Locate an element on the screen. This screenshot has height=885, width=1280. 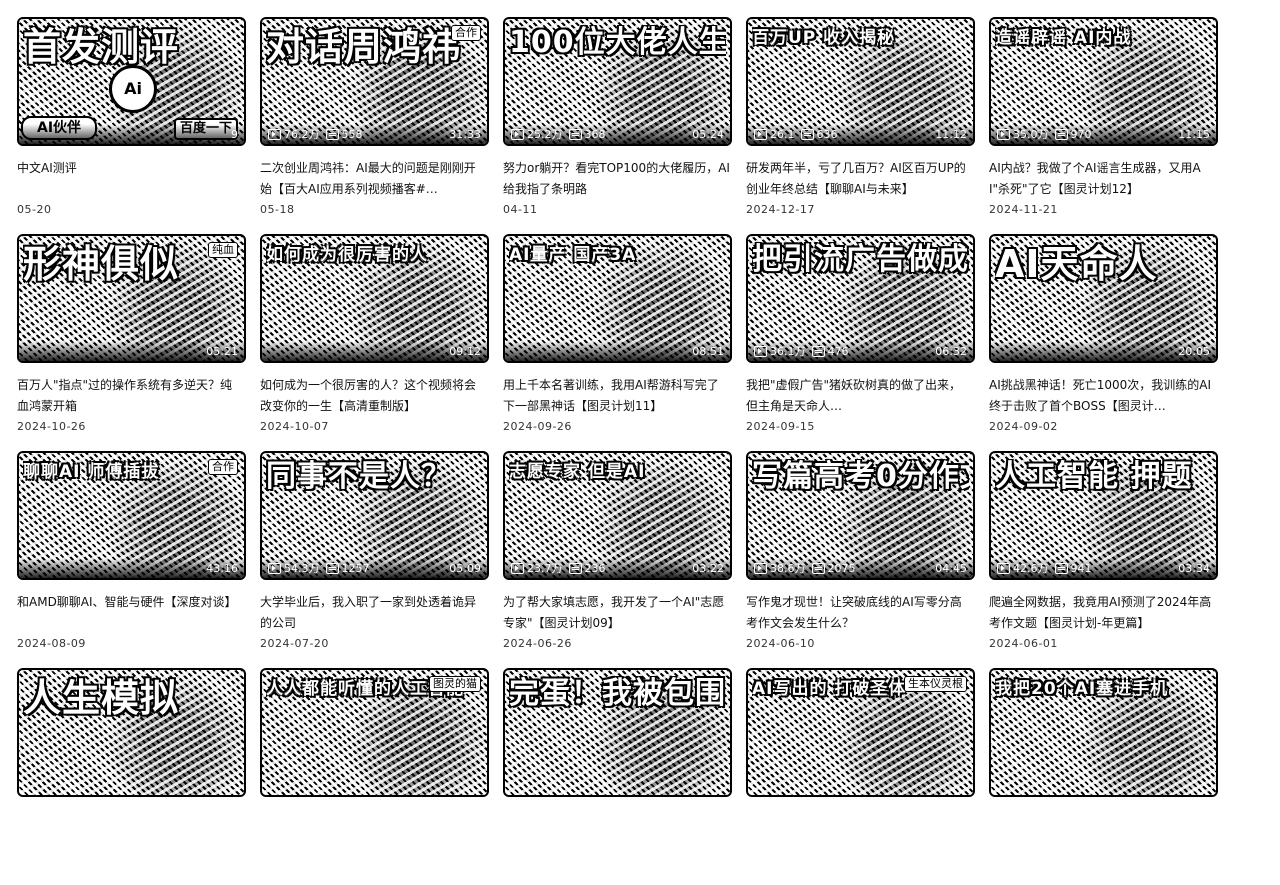
danmaku-count: 941 is located at coordinates (1073, 568).